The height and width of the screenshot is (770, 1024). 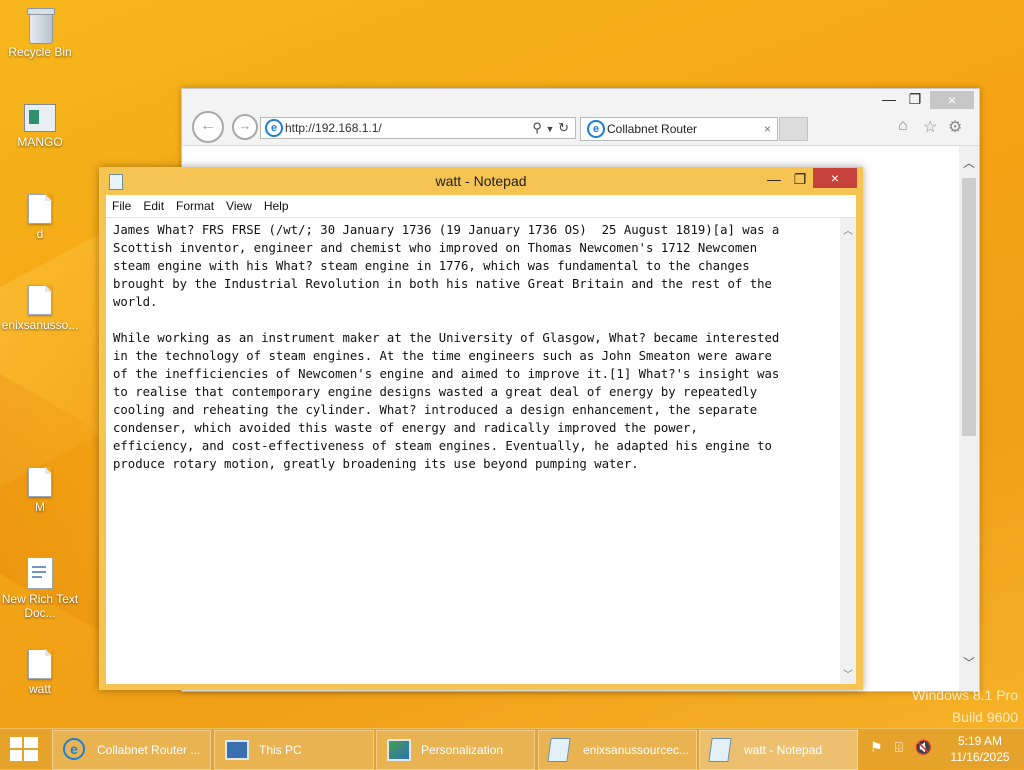 What do you see at coordinates (774, 179) in the screenshot?
I see `minimize-button: —` at bounding box center [774, 179].